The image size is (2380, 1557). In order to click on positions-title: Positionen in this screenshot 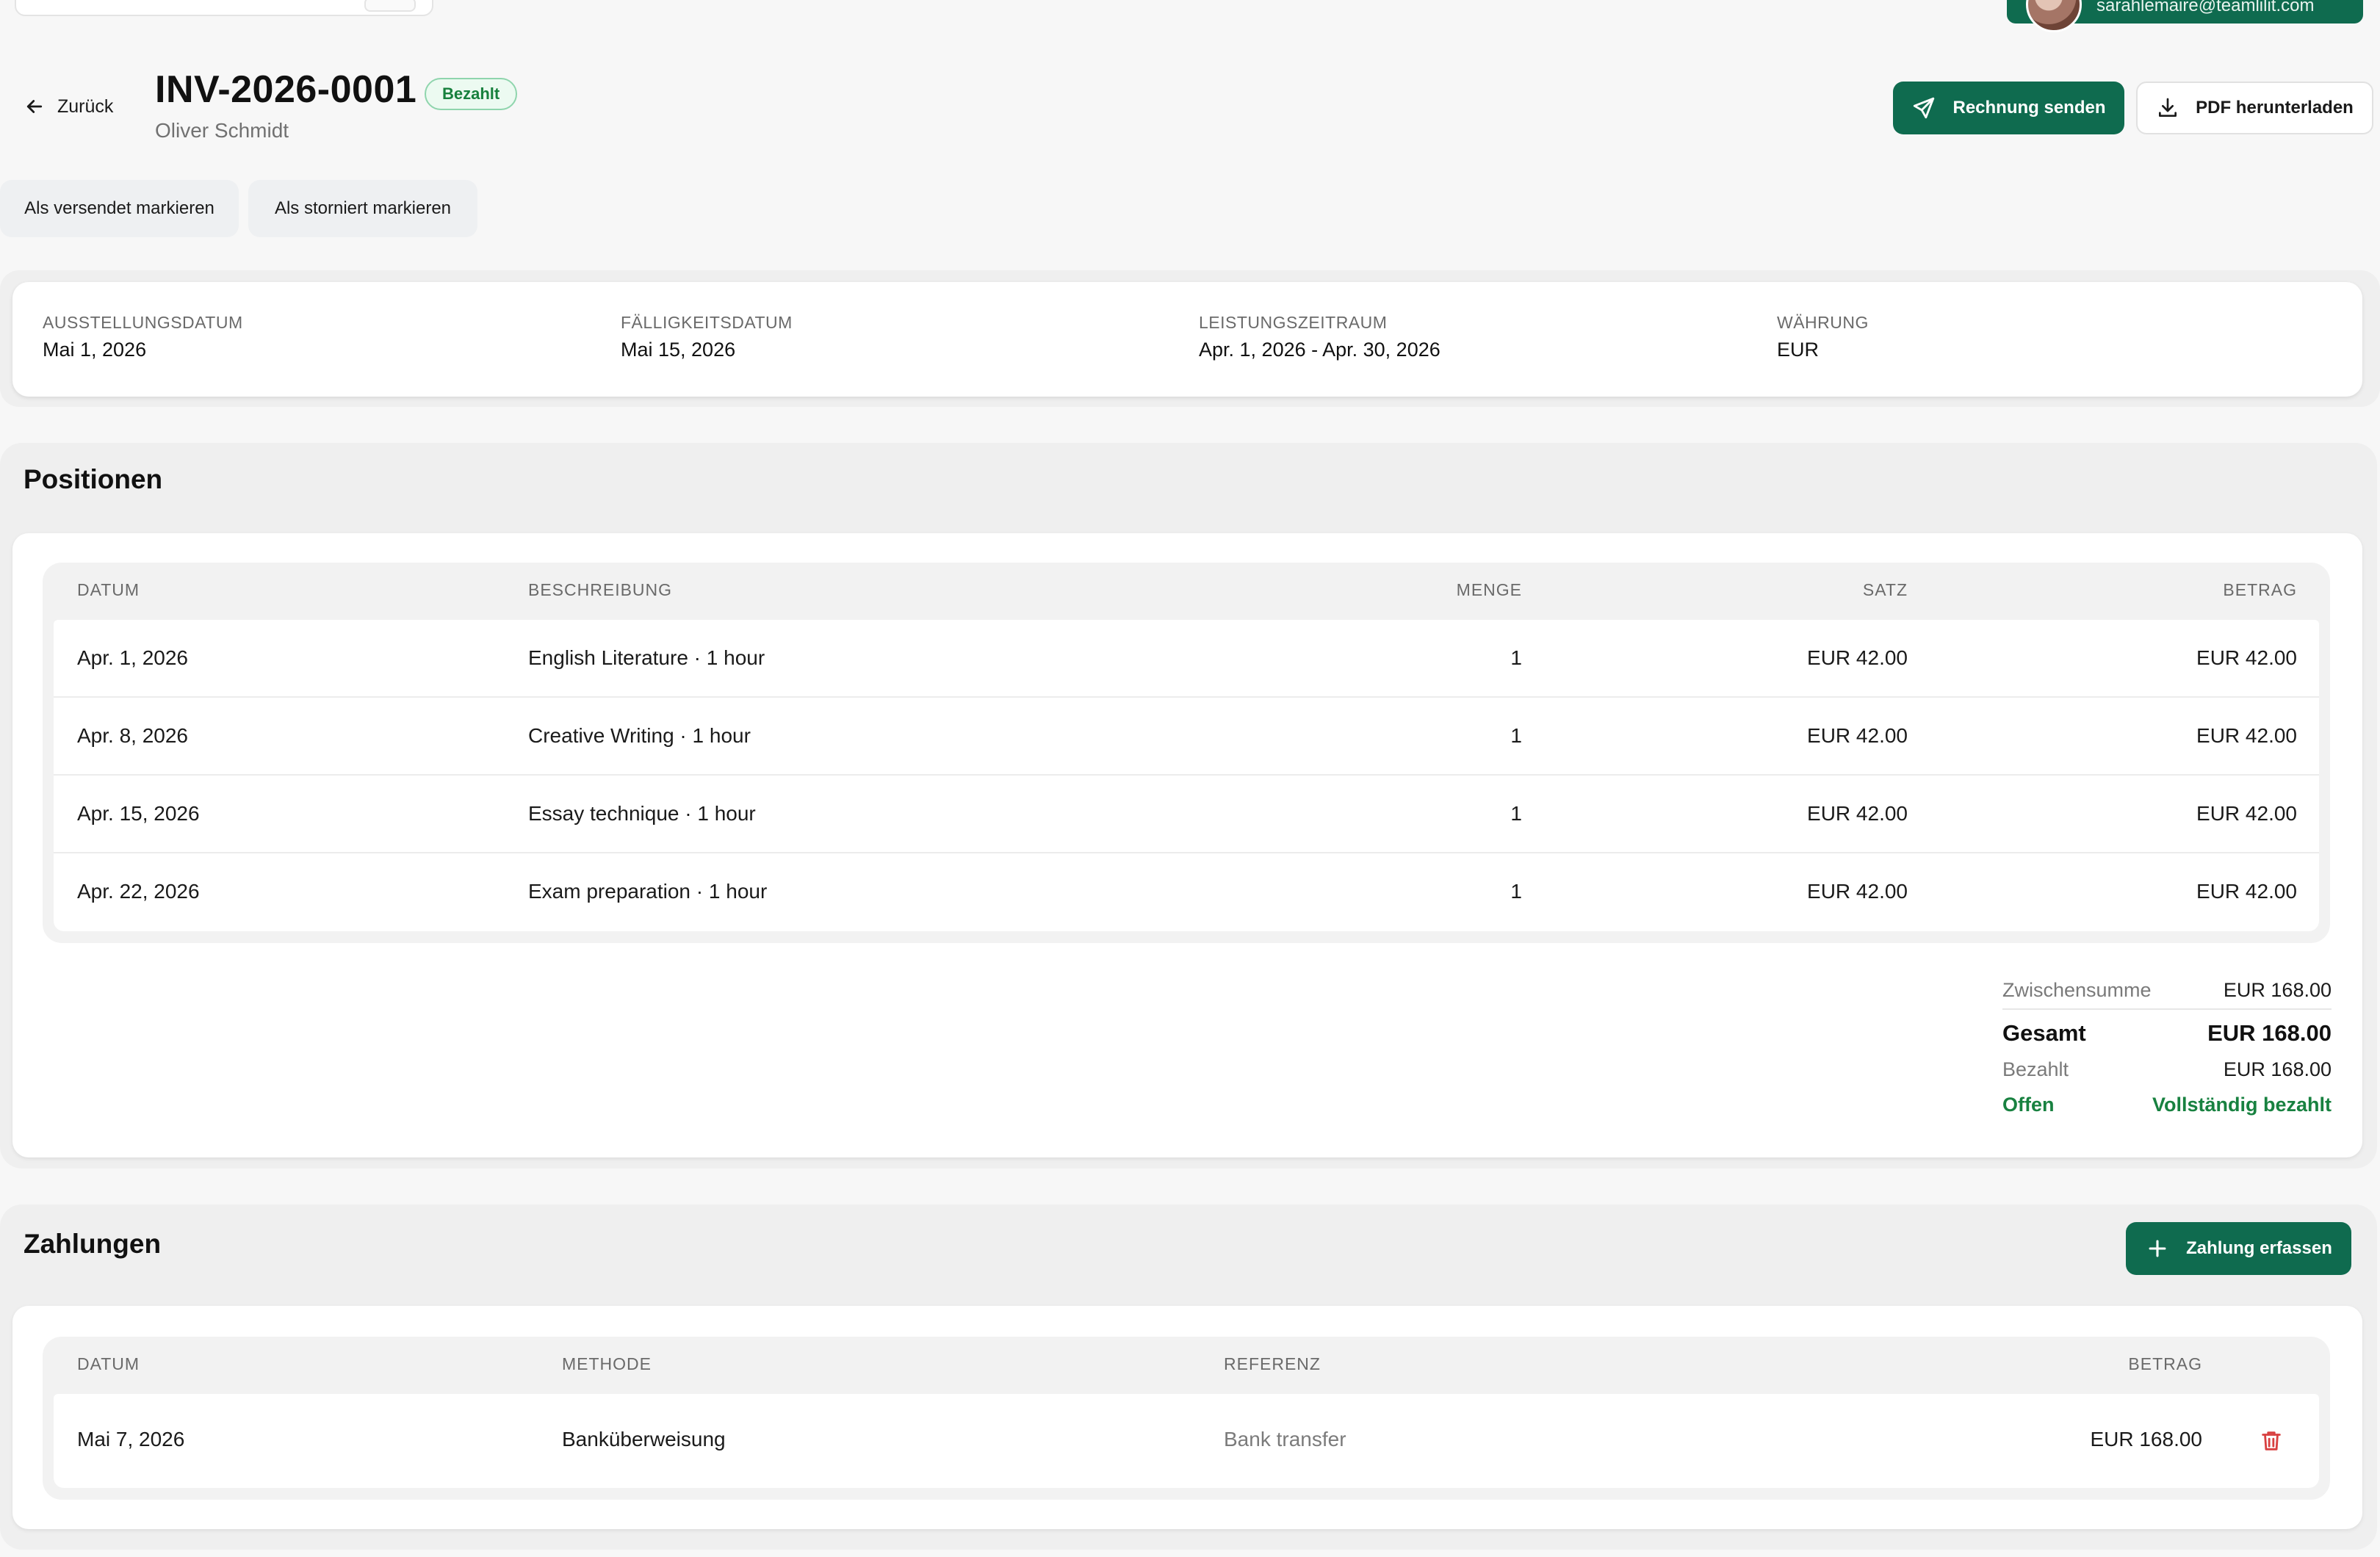, I will do `click(94, 479)`.